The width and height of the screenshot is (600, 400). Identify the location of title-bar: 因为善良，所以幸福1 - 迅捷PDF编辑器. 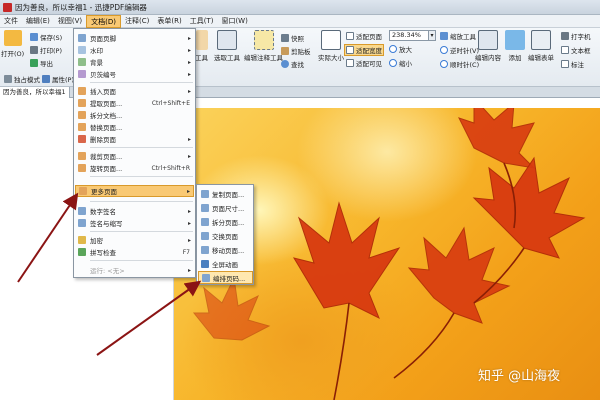
(300, 7).